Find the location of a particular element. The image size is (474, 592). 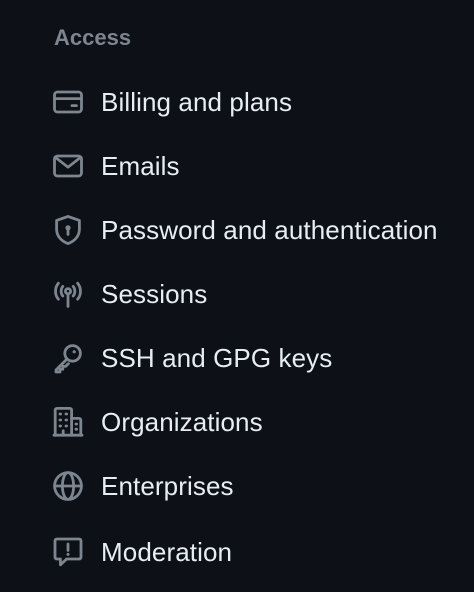

sidebar-item-moderation: Moderation is located at coordinates (237, 552).